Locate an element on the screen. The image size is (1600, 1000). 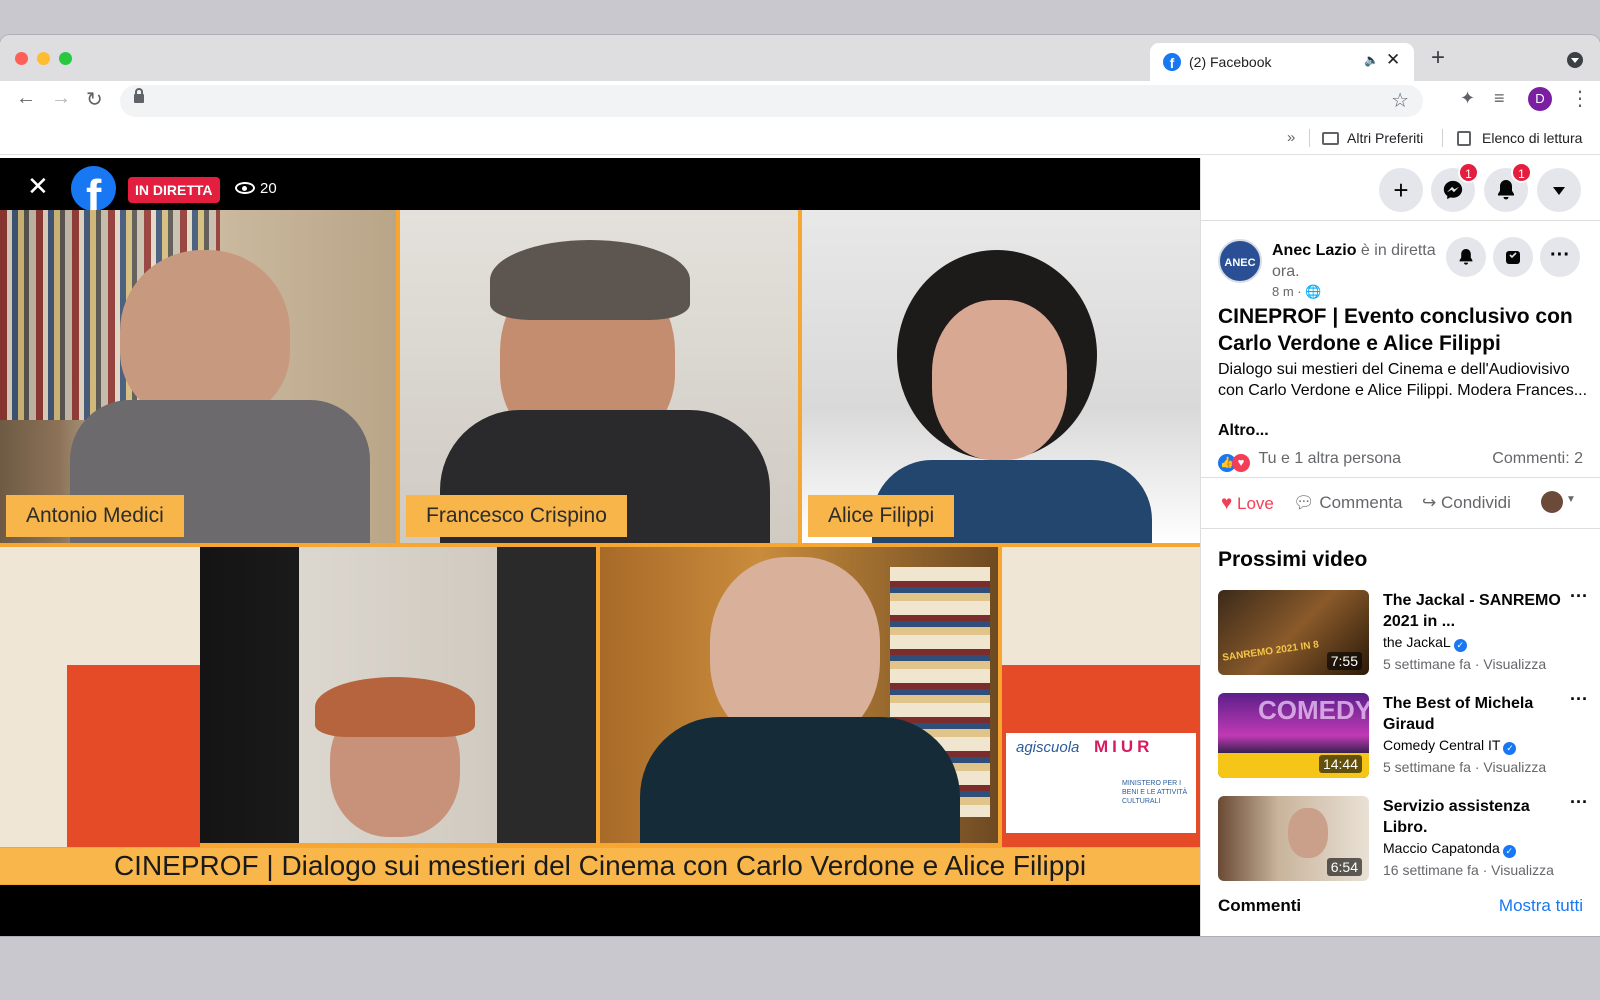
bookmark-altri-preferiti: Altri Preferiti is located at coordinates (1385, 138).